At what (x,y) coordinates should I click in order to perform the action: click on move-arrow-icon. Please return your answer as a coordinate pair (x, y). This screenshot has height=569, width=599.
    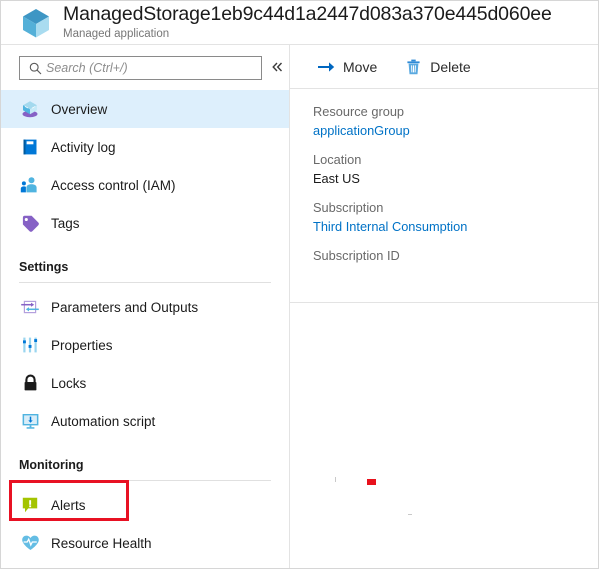
    Looking at the image, I should click on (326, 67).